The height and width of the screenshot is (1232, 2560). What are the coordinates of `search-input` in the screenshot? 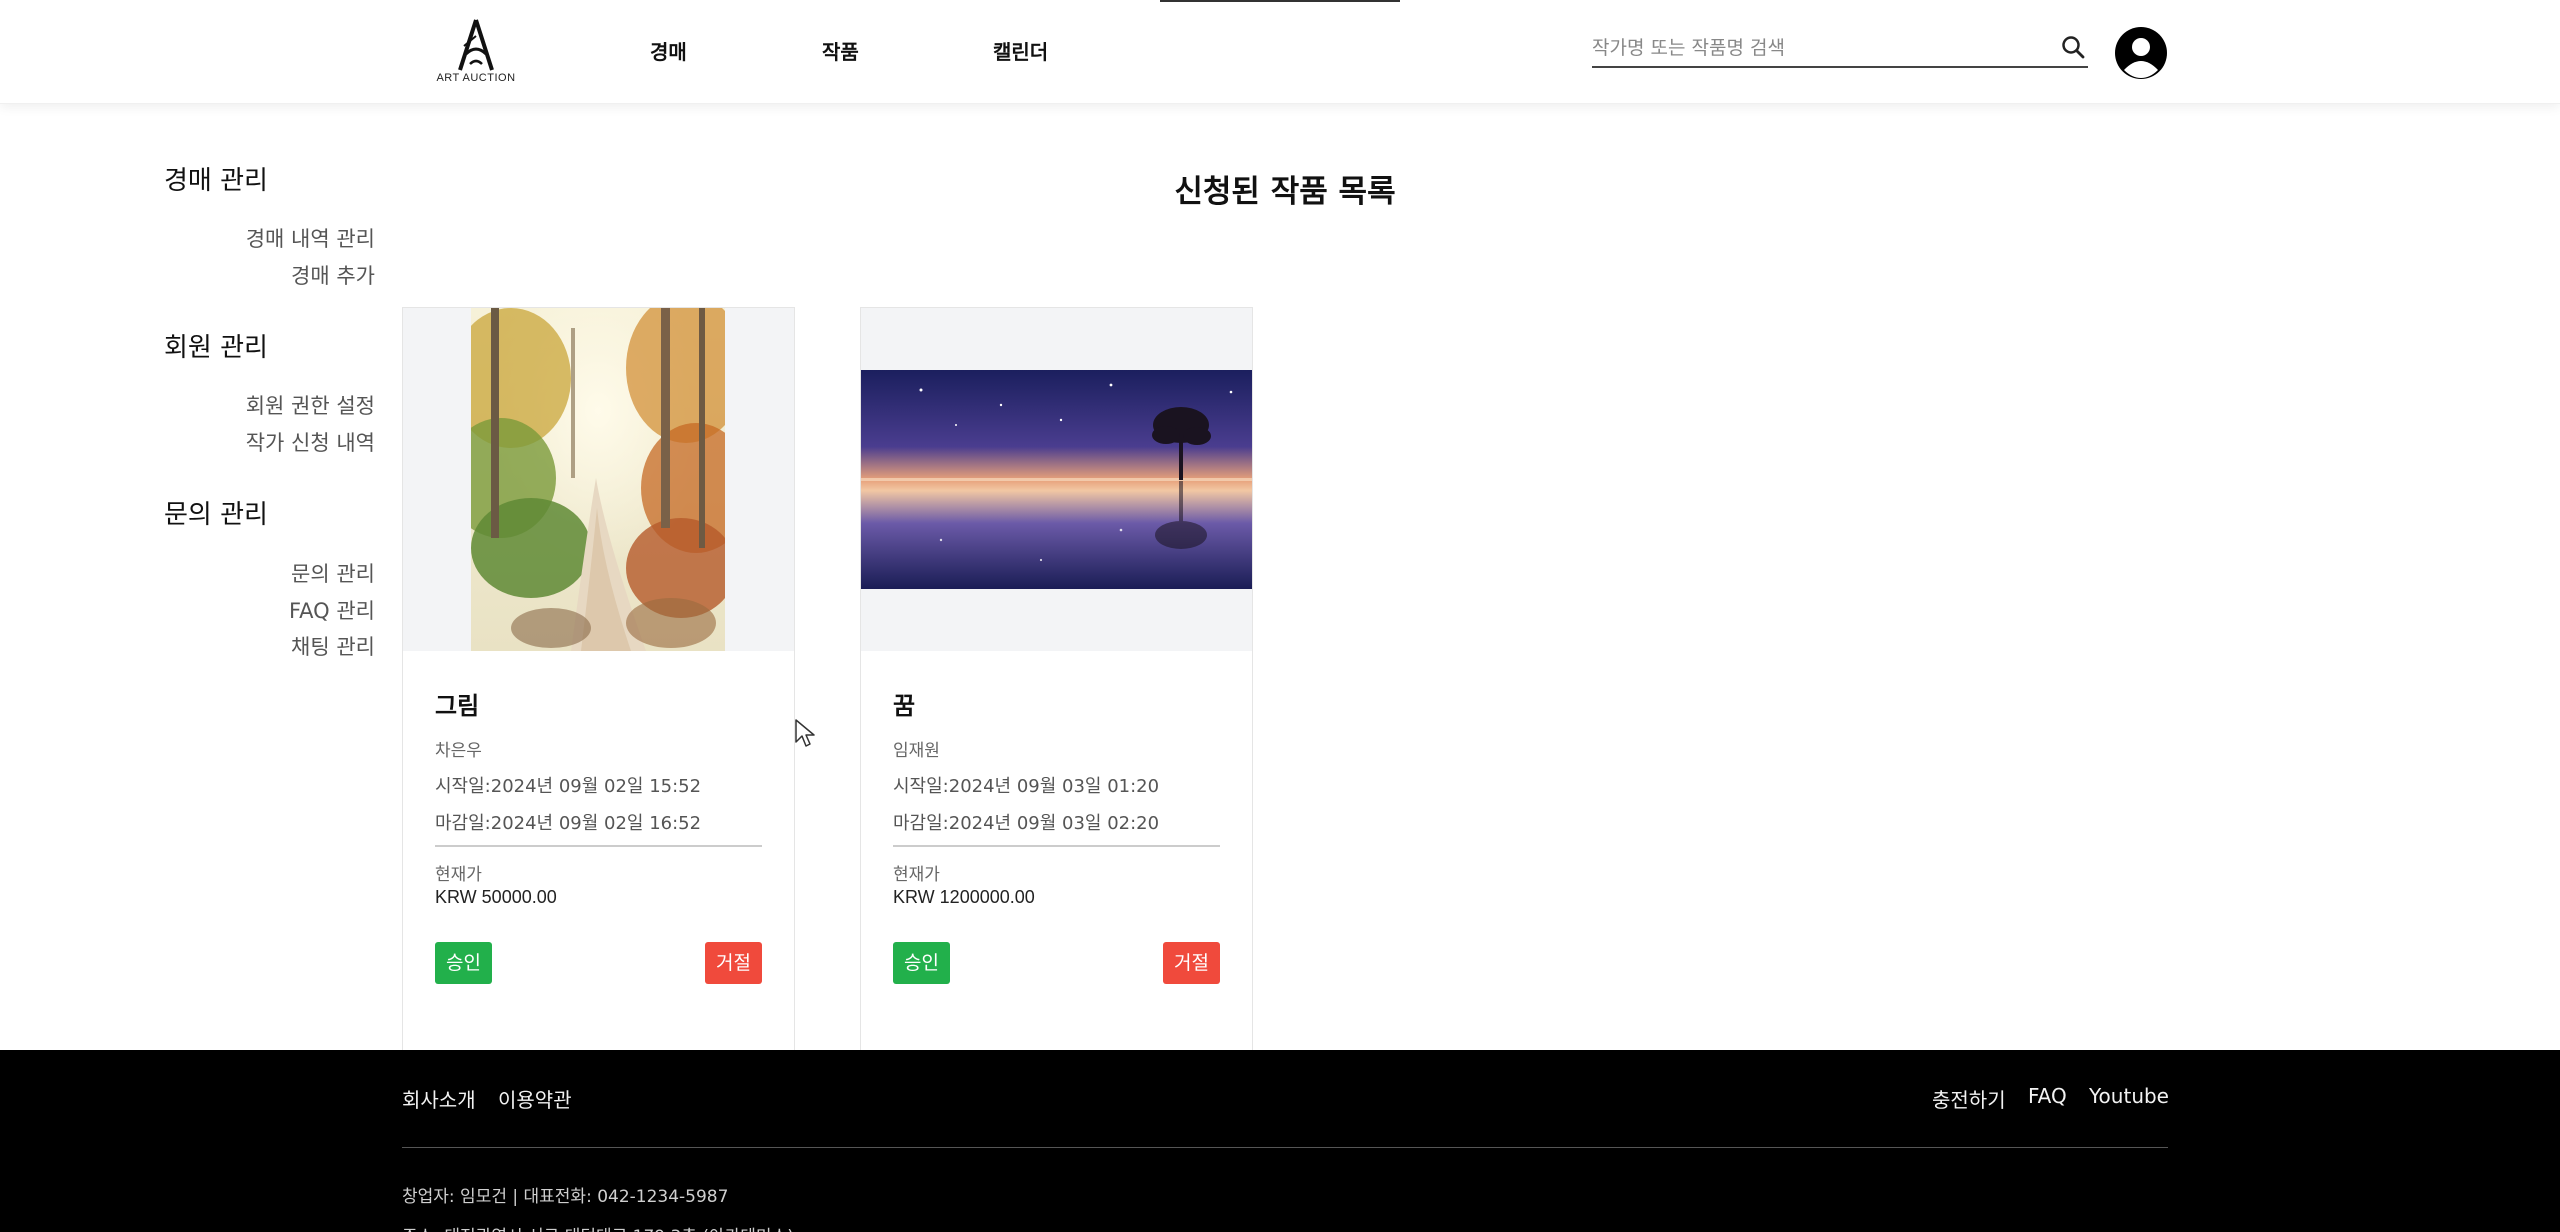 It's located at (1817, 48).